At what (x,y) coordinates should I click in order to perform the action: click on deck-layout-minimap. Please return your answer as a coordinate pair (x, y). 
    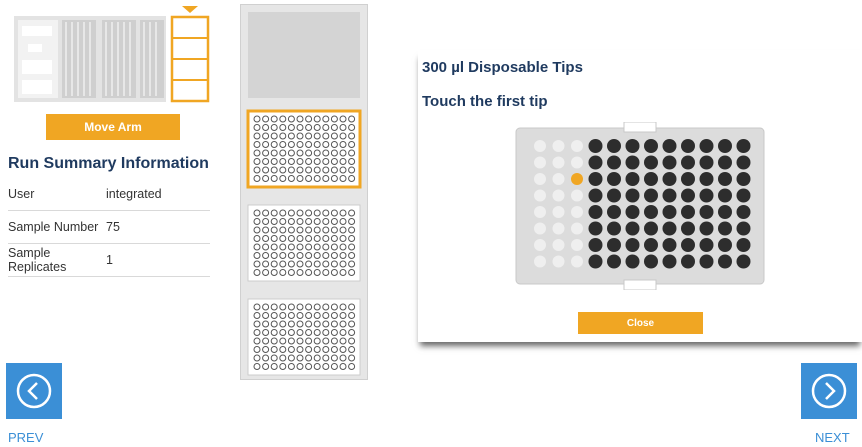
    Looking at the image, I should click on (114, 54).